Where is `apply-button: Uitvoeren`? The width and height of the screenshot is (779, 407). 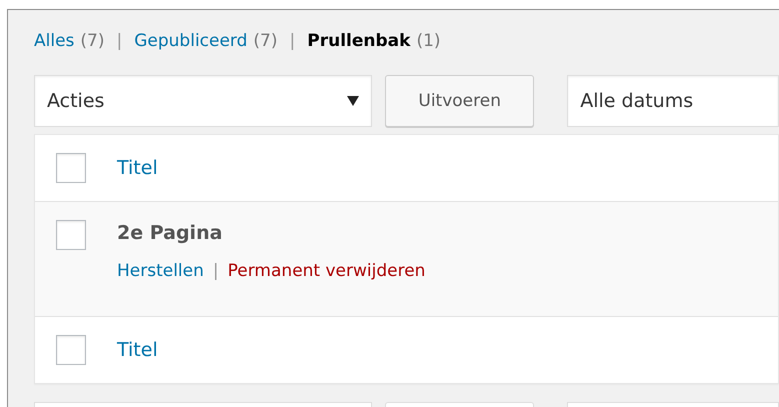 apply-button: Uitvoeren is located at coordinates (459, 101).